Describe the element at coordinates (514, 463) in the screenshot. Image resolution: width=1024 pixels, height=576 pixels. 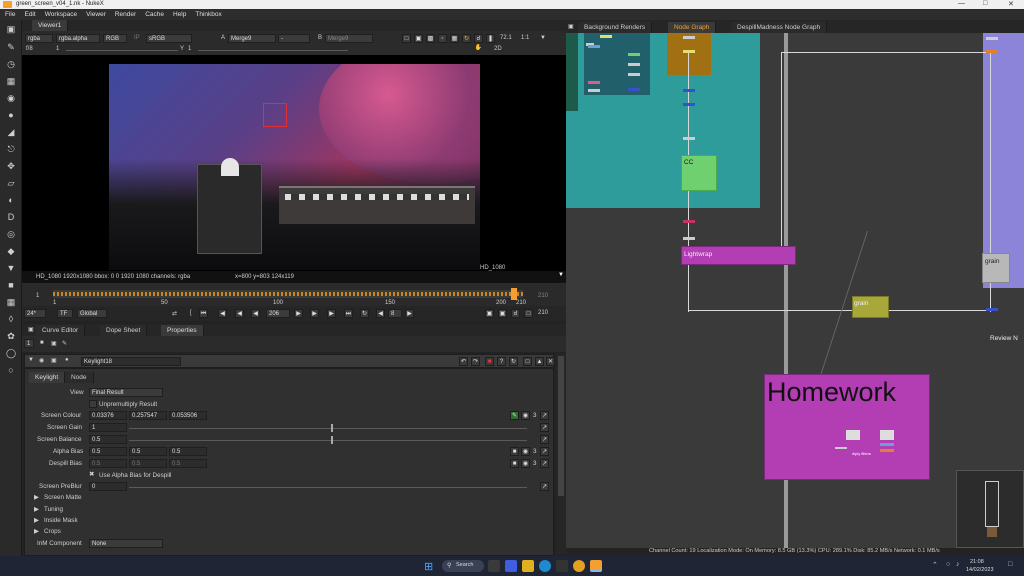
I see `despill-bias-swatch-icon: ■` at that location.